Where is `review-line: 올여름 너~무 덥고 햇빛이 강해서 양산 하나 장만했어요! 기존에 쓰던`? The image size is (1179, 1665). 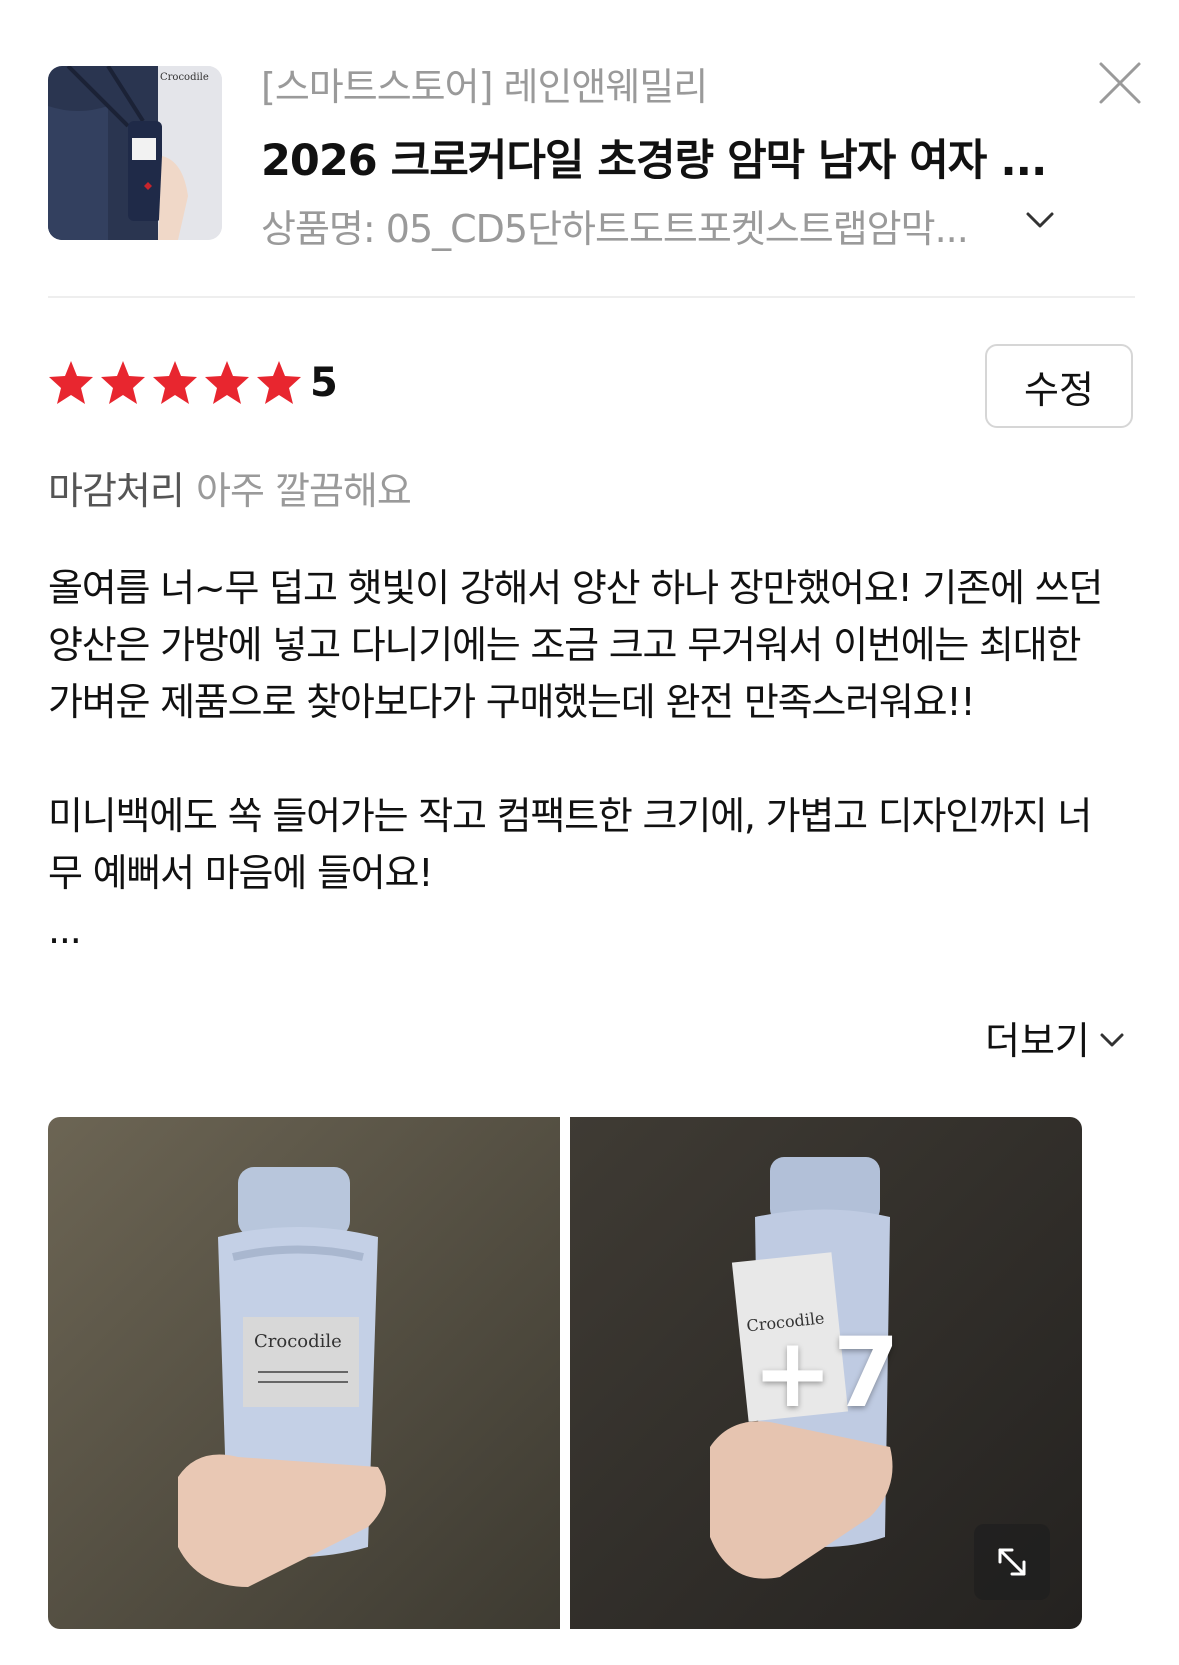 review-line: 올여름 너~무 덥고 햇빛이 강해서 양산 하나 장만했어요! 기존에 쓰던 is located at coordinates (575, 588).